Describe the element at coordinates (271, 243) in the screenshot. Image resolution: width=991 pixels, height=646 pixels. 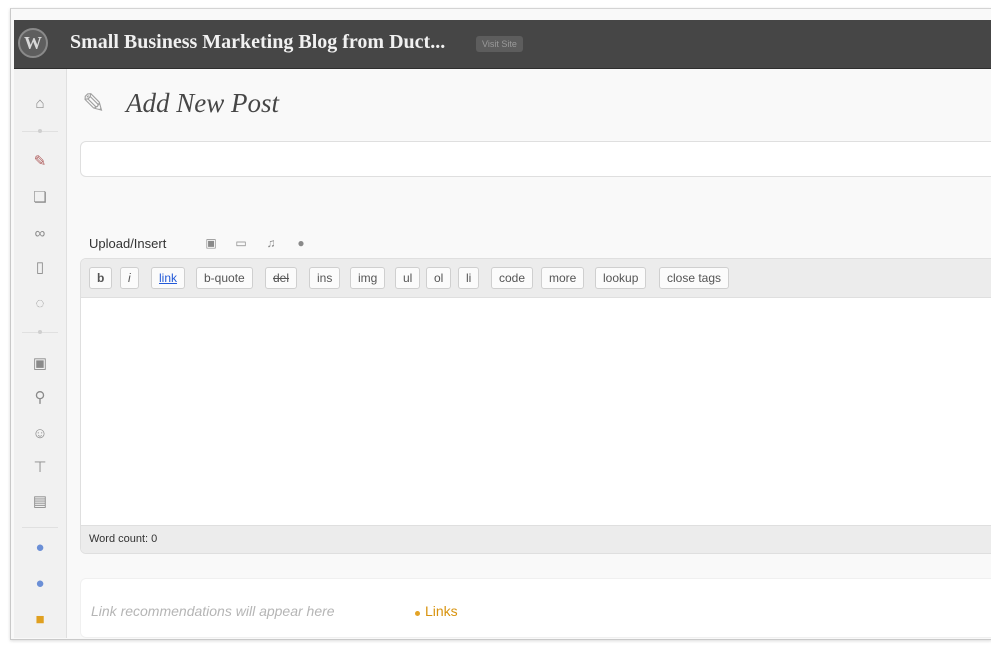
I see `add-audio-icon: ♫` at that location.